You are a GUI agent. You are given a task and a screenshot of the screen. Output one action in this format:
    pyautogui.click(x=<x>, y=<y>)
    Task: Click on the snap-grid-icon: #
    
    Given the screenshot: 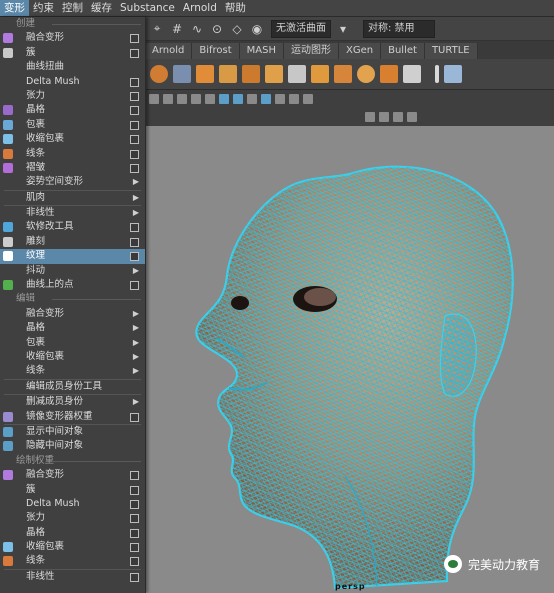 What is the action you would take?
    pyautogui.click(x=177, y=29)
    